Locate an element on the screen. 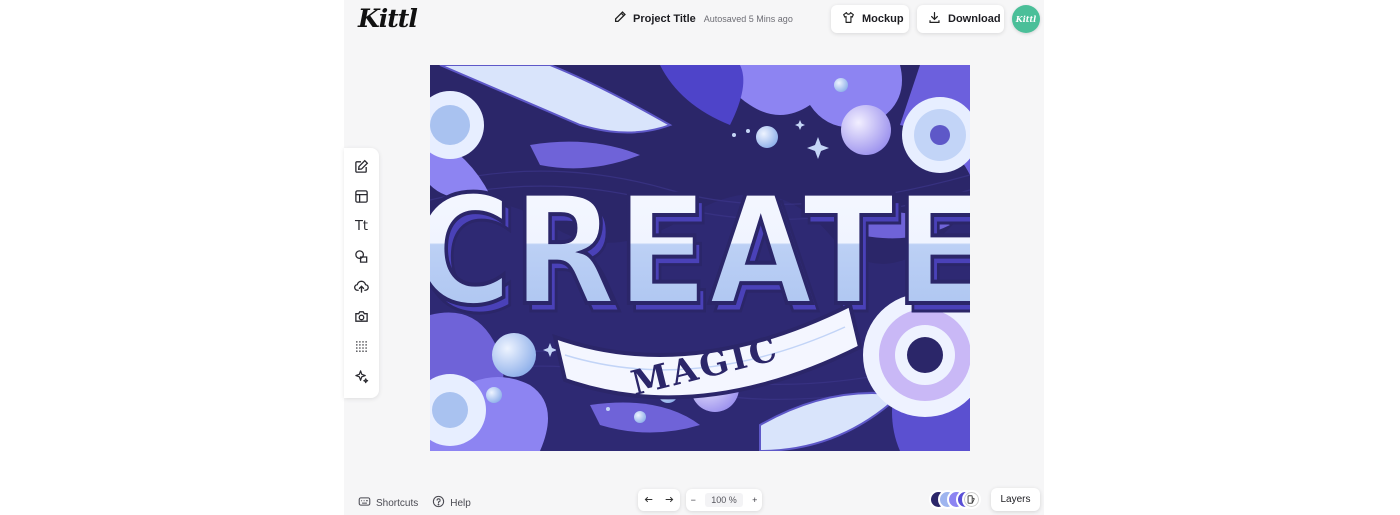  project-title: Project Title is located at coordinates (664, 19).